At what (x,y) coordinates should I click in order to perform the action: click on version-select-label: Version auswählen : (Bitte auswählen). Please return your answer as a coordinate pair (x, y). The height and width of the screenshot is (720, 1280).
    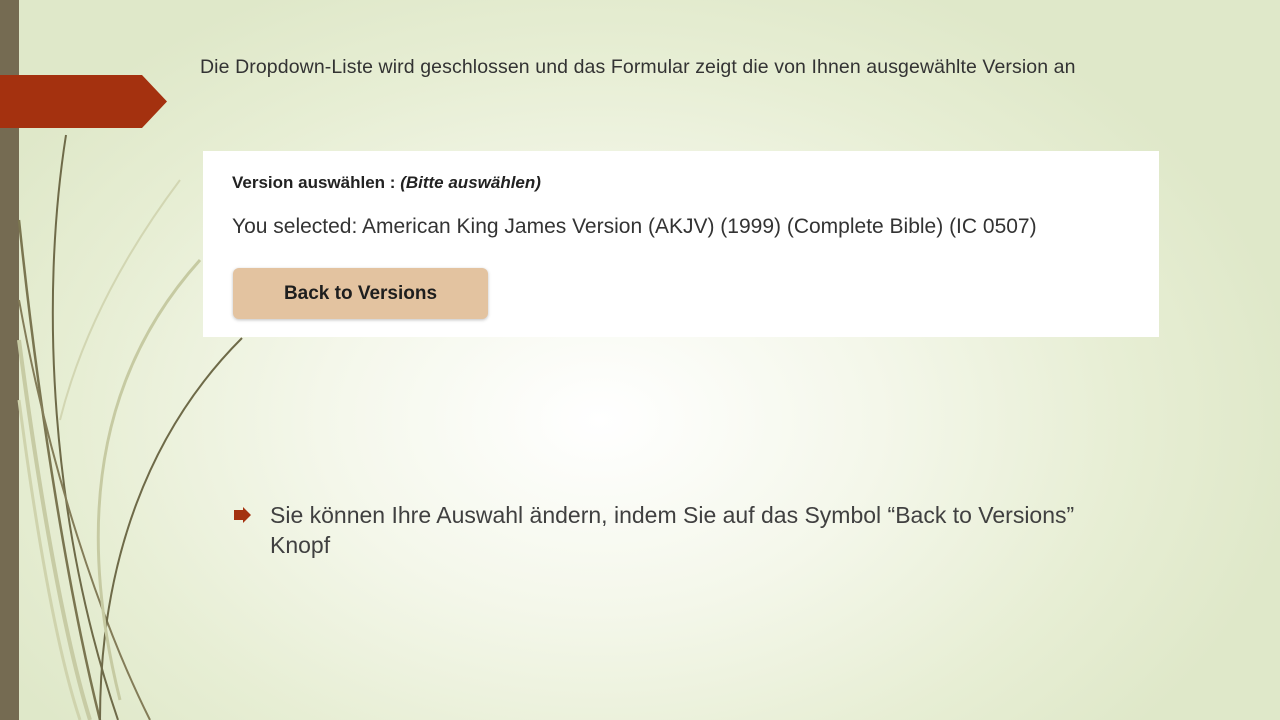
    Looking at the image, I should click on (386, 183).